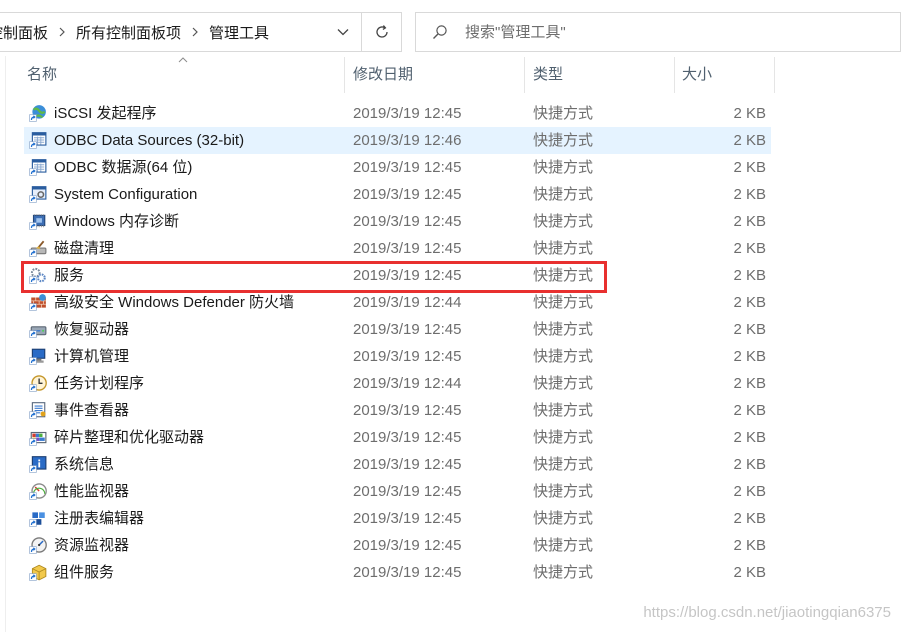 Image resolution: width=901 pixels, height=632 pixels. What do you see at coordinates (239, 32) in the screenshot?
I see `breadcrumb-item-administrative-tools: 管理工具` at bounding box center [239, 32].